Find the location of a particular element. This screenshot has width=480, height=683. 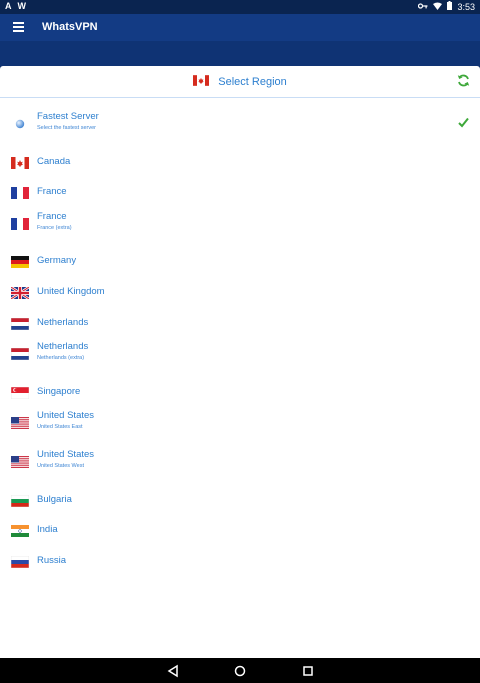

home-icon is located at coordinates (240, 671).